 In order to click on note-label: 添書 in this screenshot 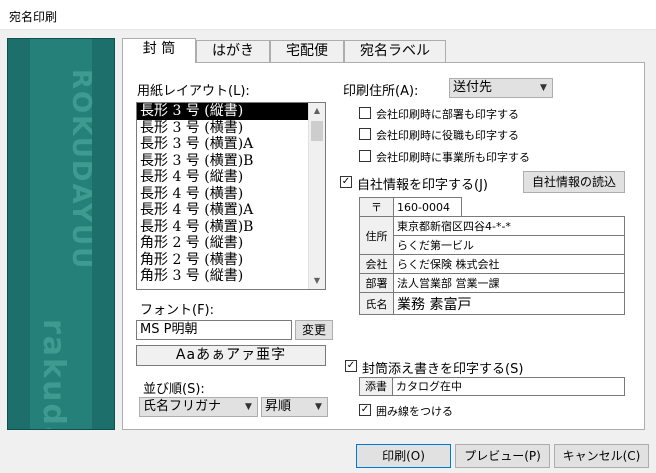, I will do `click(376, 386)`.